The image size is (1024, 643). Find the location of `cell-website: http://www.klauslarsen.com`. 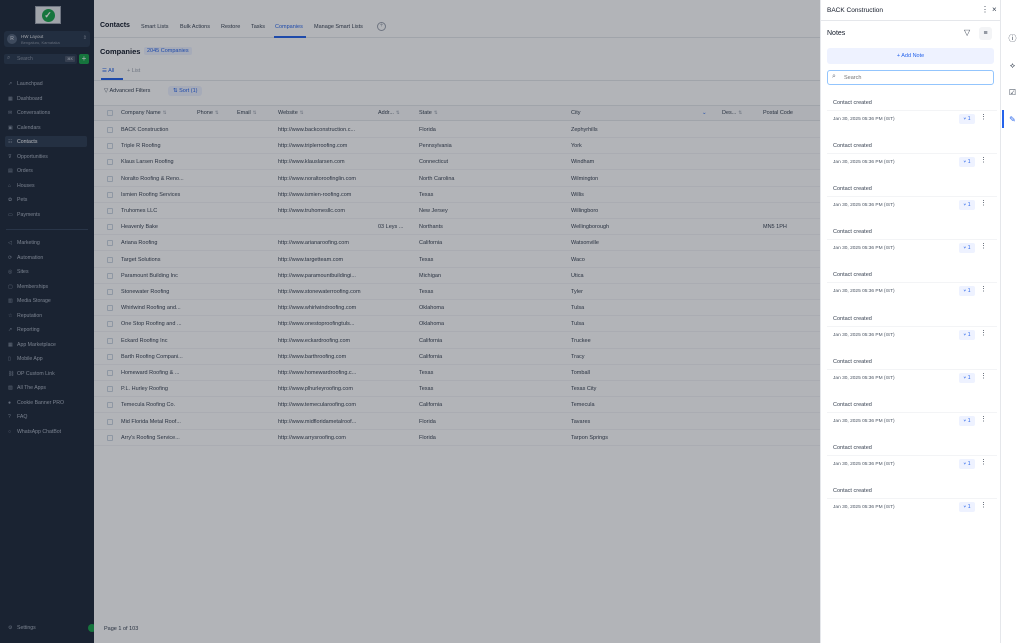

cell-website: http://www.klauslarsen.com is located at coordinates (326, 162).